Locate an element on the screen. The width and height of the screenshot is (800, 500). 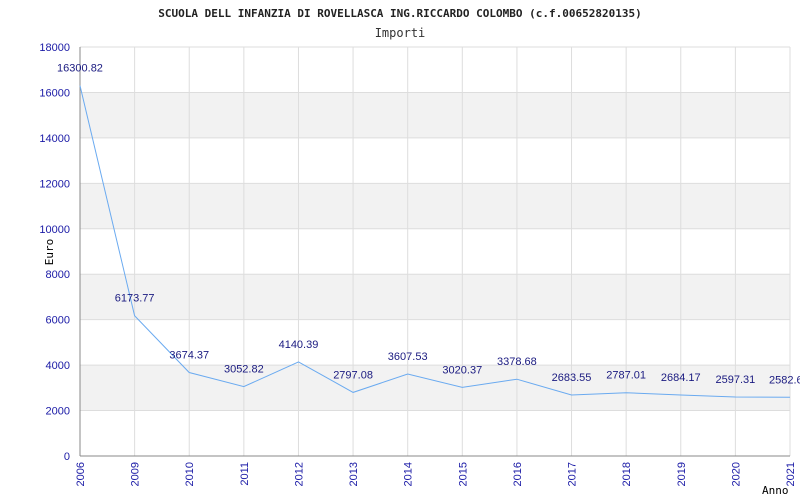
x-tick-label: 2018 is located at coordinates (627, 474).